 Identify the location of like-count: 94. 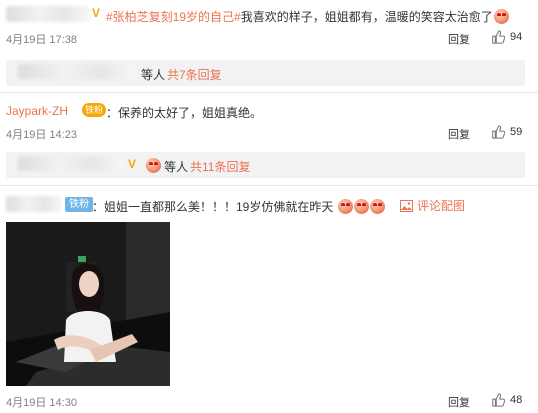
(516, 37).